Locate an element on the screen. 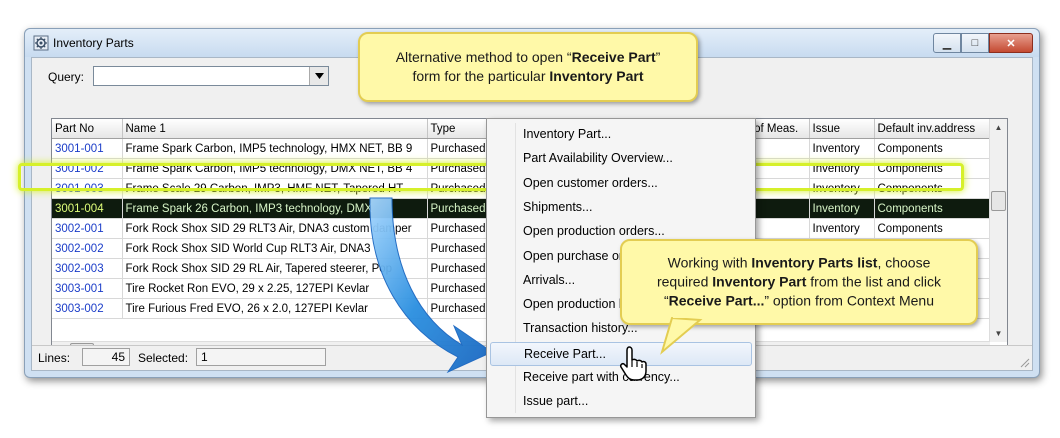 The width and height of the screenshot is (1060, 438). part-no-cell: 3003-002 is located at coordinates (87, 308).